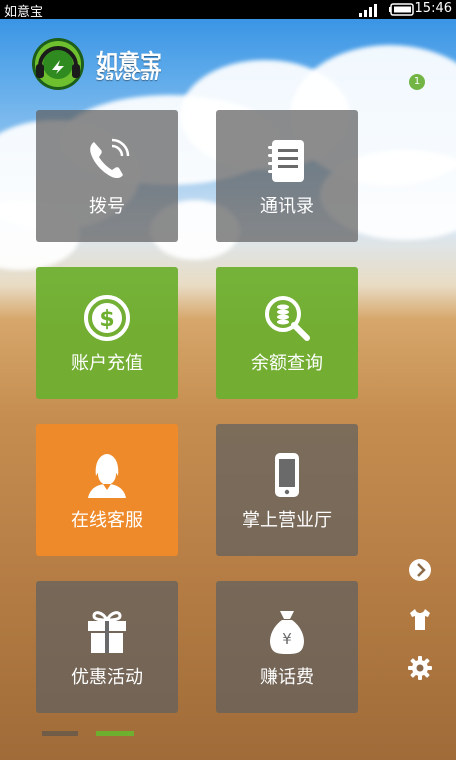 Image resolution: width=456 pixels, height=760 pixels. Describe the element at coordinates (287, 363) in the screenshot. I see `tile-label: 余额查询` at that location.